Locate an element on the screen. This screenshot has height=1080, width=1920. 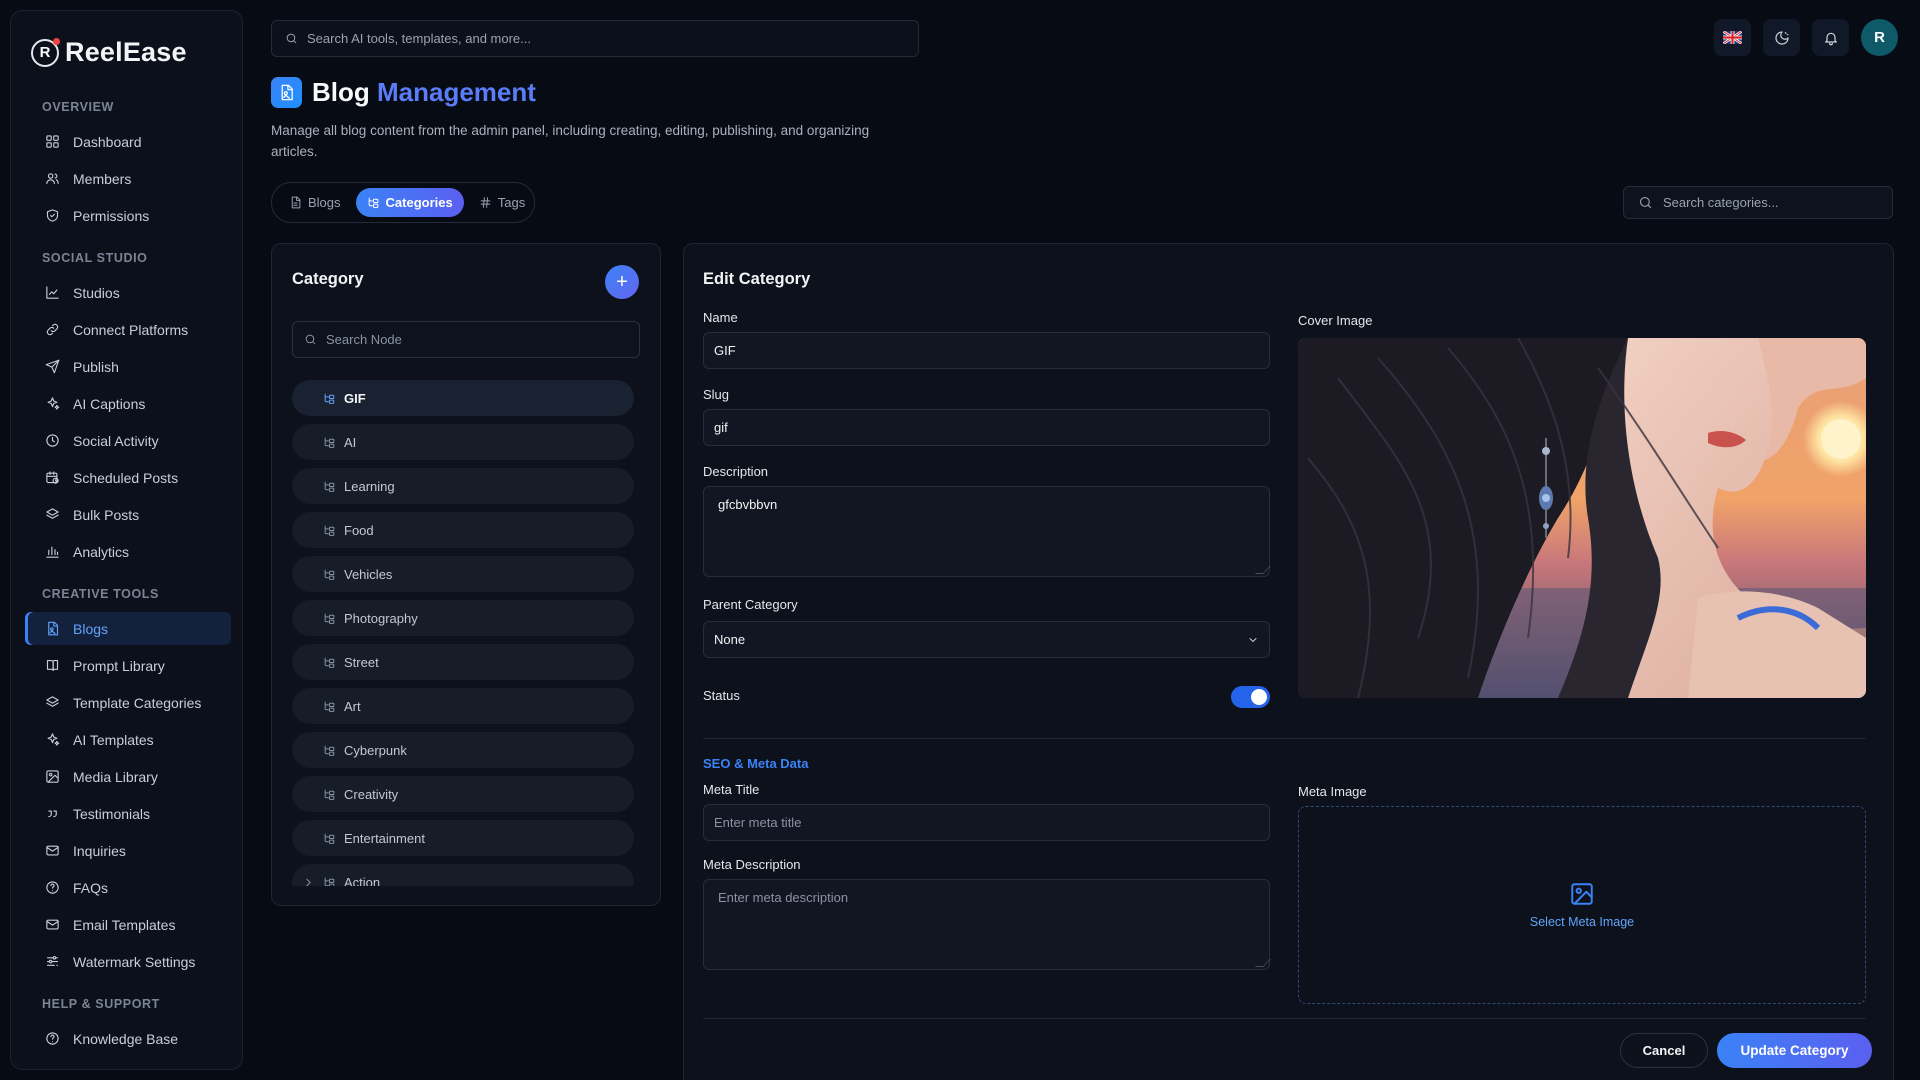
cover-image-label: Cover Image is located at coordinates (1335, 320).